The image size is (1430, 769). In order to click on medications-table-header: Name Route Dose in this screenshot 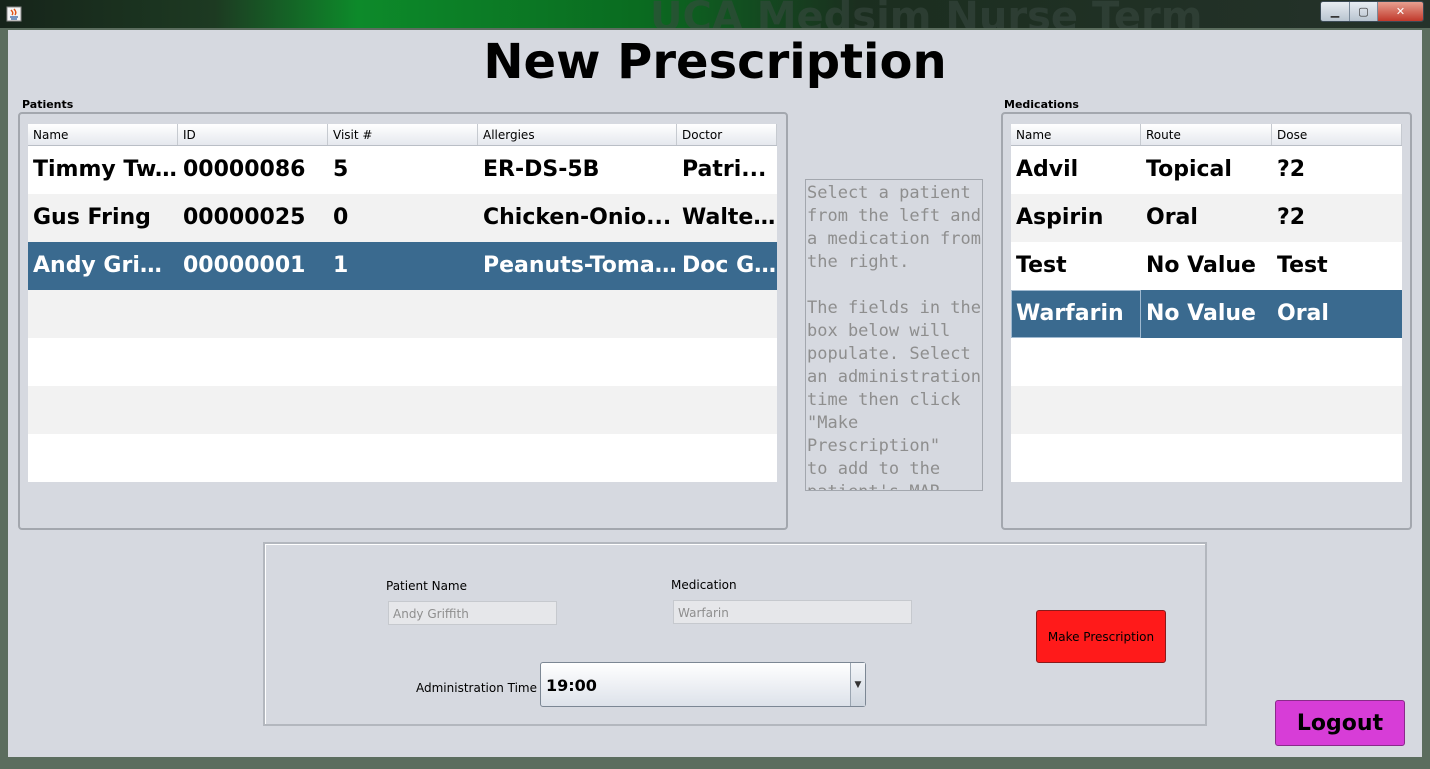, I will do `click(1206, 135)`.